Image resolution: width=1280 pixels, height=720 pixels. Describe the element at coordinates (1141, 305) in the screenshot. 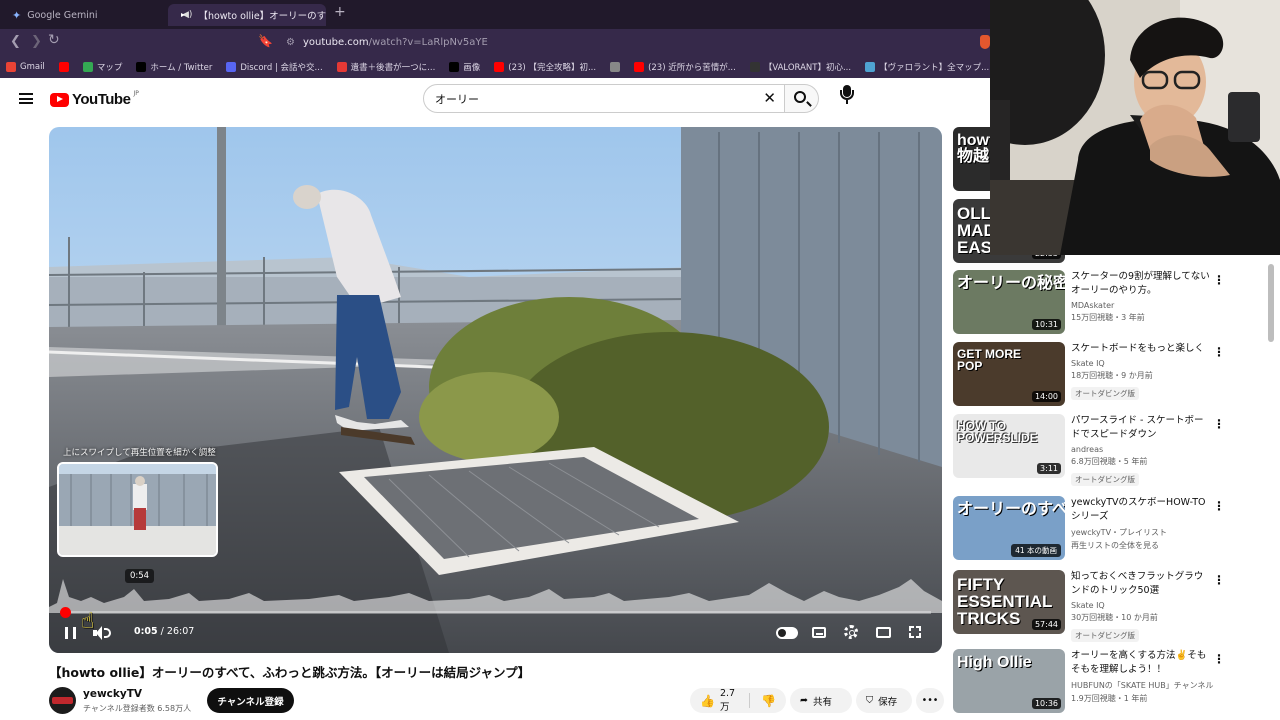

I see `recommendation-channel: MDAskater` at that location.